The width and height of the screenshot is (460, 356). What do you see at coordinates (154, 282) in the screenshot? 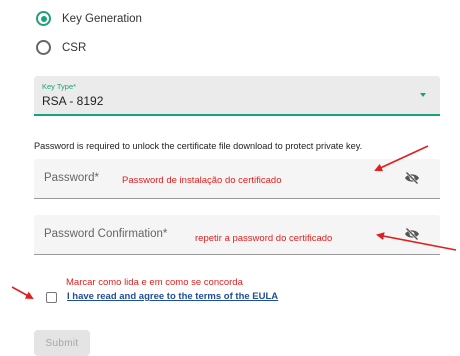
I see `eula-annotation: Marcar como lida e em como se concorda` at bounding box center [154, 282].